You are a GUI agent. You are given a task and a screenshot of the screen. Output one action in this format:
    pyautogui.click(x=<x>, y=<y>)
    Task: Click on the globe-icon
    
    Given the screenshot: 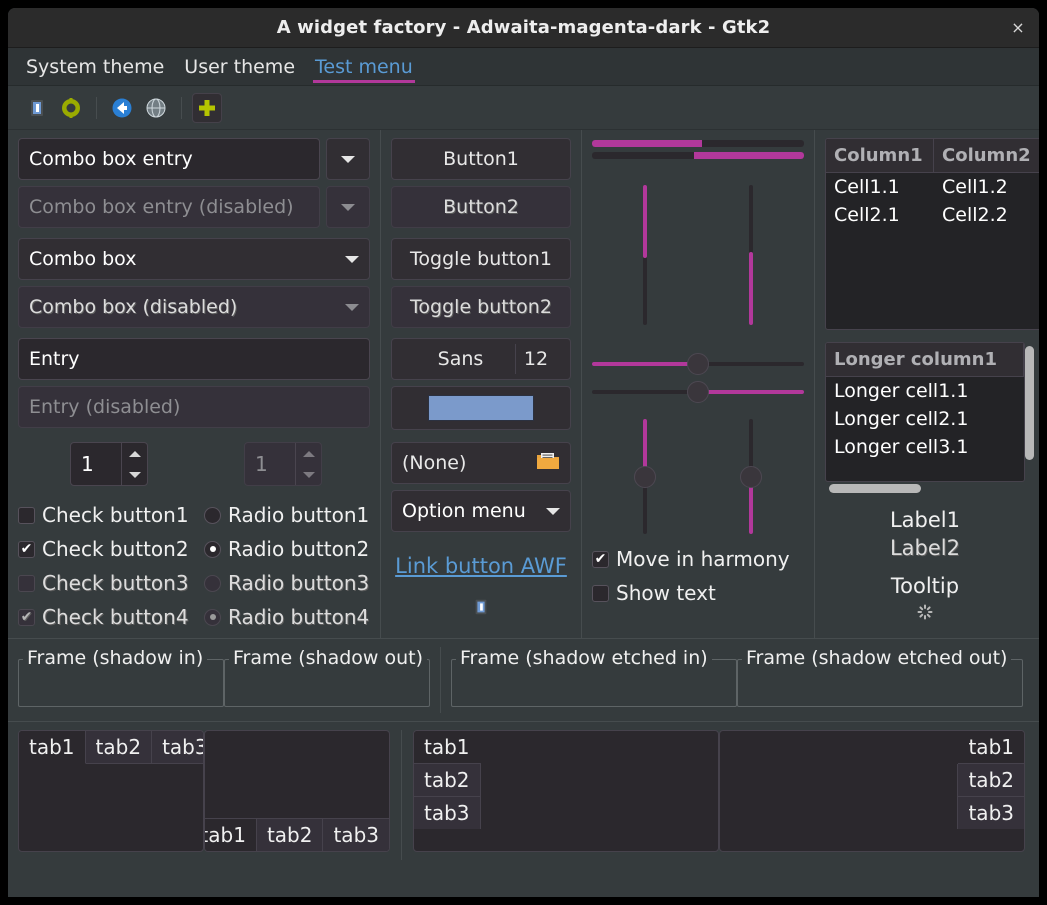 What is the action you would take?
    pyautogui.click(x=156, y=108)
    